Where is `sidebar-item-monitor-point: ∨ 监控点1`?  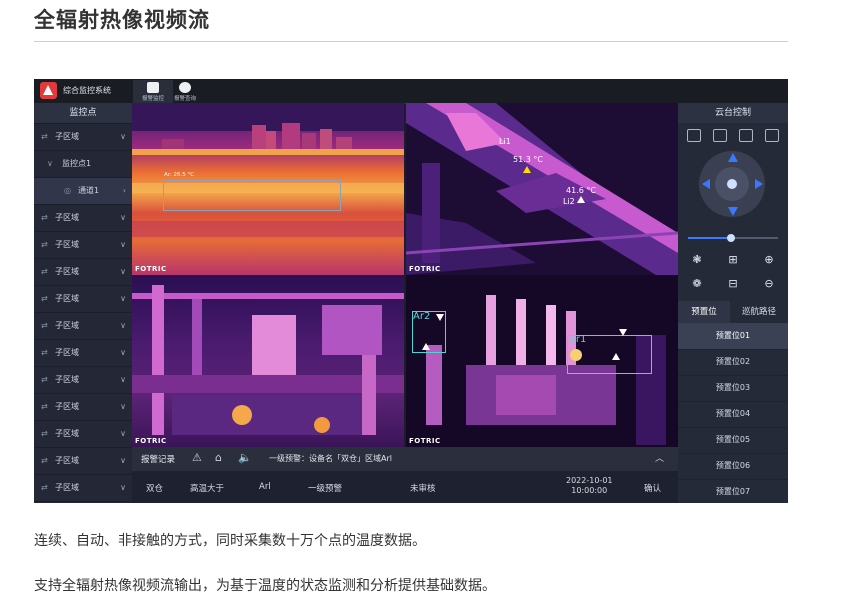 sidebar-item-monitor-point: ∨ 监控点1 is located at coordinates (83, 164).